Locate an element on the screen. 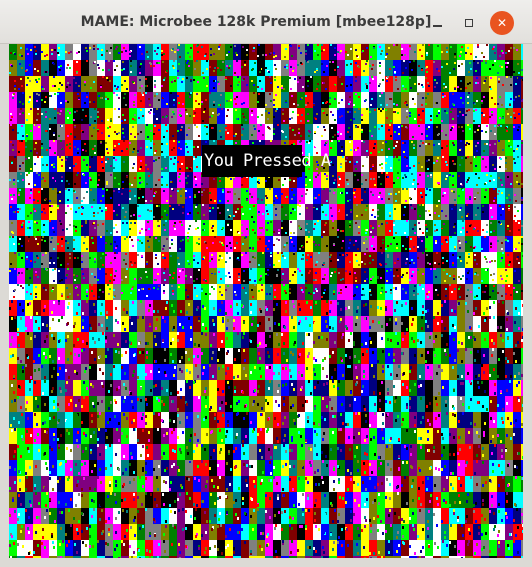  maximize-button is located at coordinates (469, 23).